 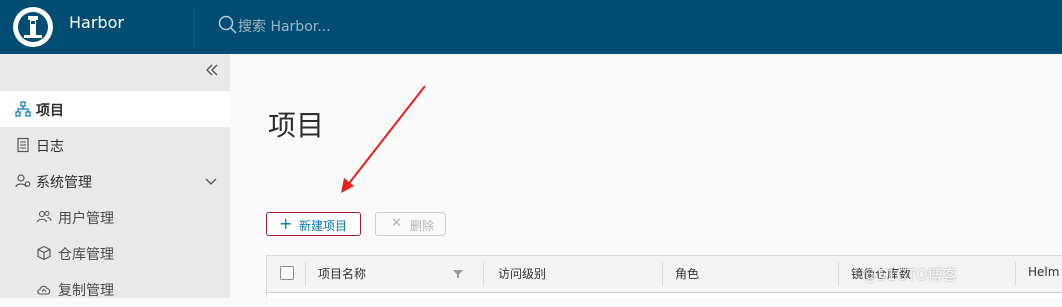 What do you see at coordinates (383, 139) in the screenshot?
I see `annotation-arrow-icon` at bounding box center [383, 139].